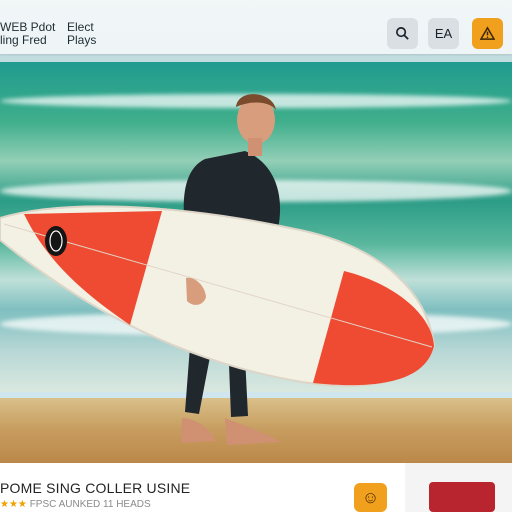  I want to click on promo-title: POME SING COLLER USINE, so click(95, 488).